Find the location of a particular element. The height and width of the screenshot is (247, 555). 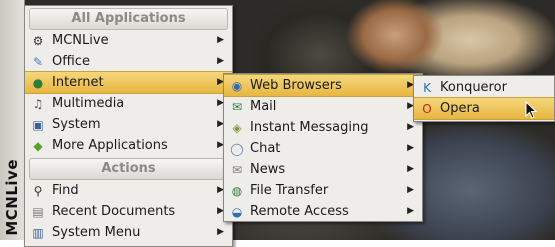

chat-icon: ◯ is located at coordinates (237, 149).